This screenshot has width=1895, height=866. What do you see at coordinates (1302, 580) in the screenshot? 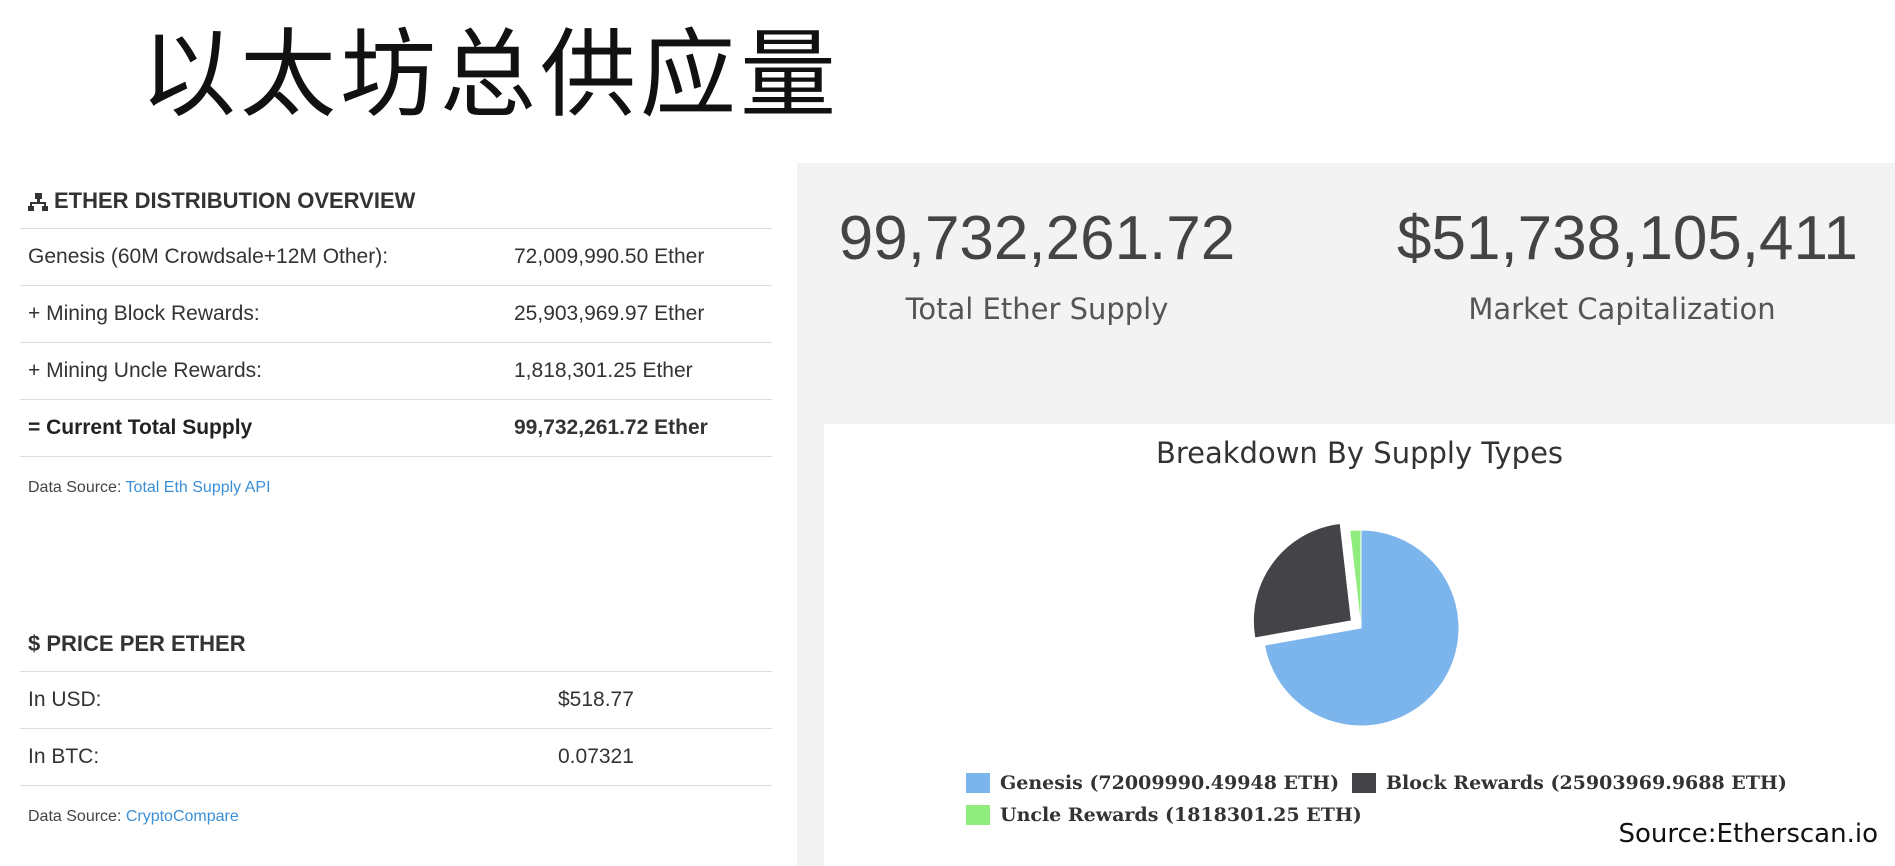
I see `pie-slice-block-rewards` at bounding box center [1302, 580].